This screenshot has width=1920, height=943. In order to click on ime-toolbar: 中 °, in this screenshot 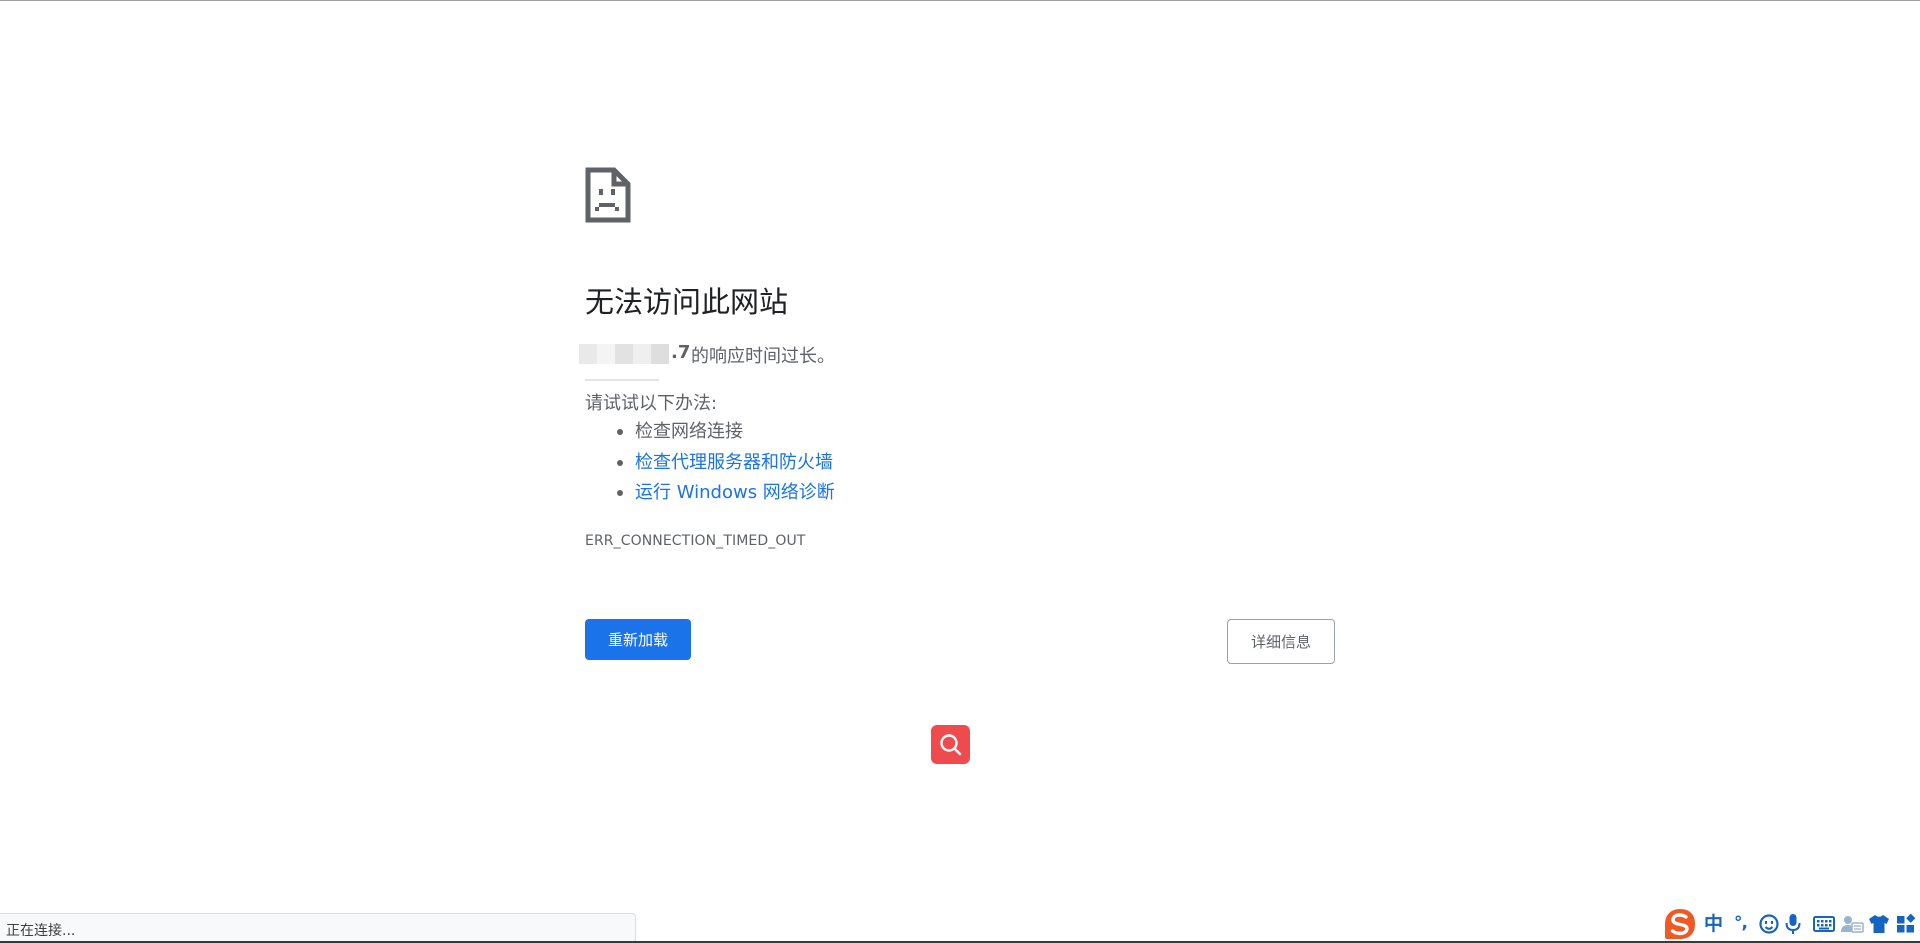, I will do `click(1790, 923)`.